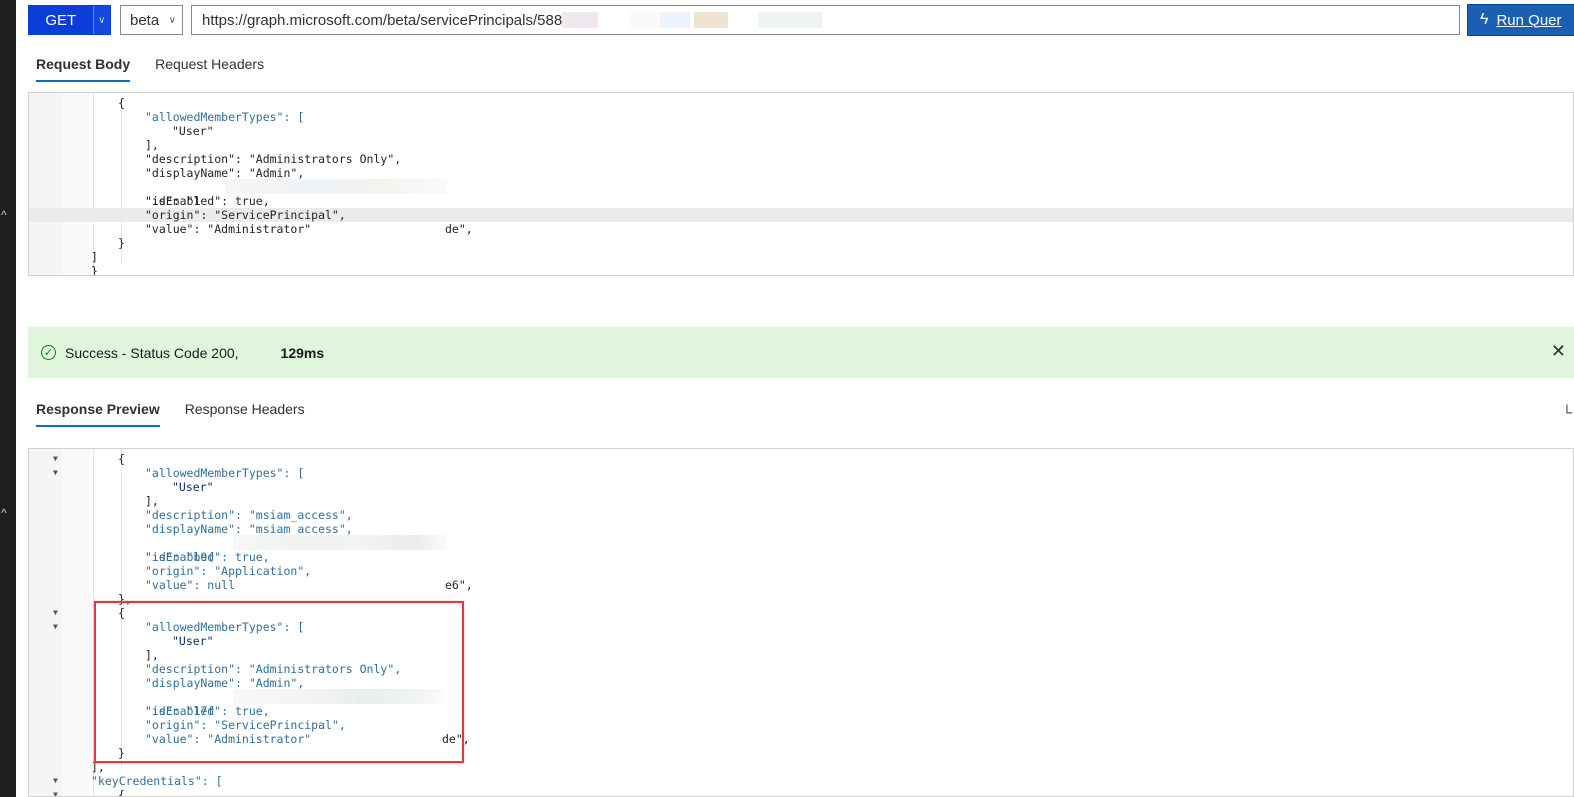  I want to click on left-activity-bar: ^ ^, so click(8, 398).